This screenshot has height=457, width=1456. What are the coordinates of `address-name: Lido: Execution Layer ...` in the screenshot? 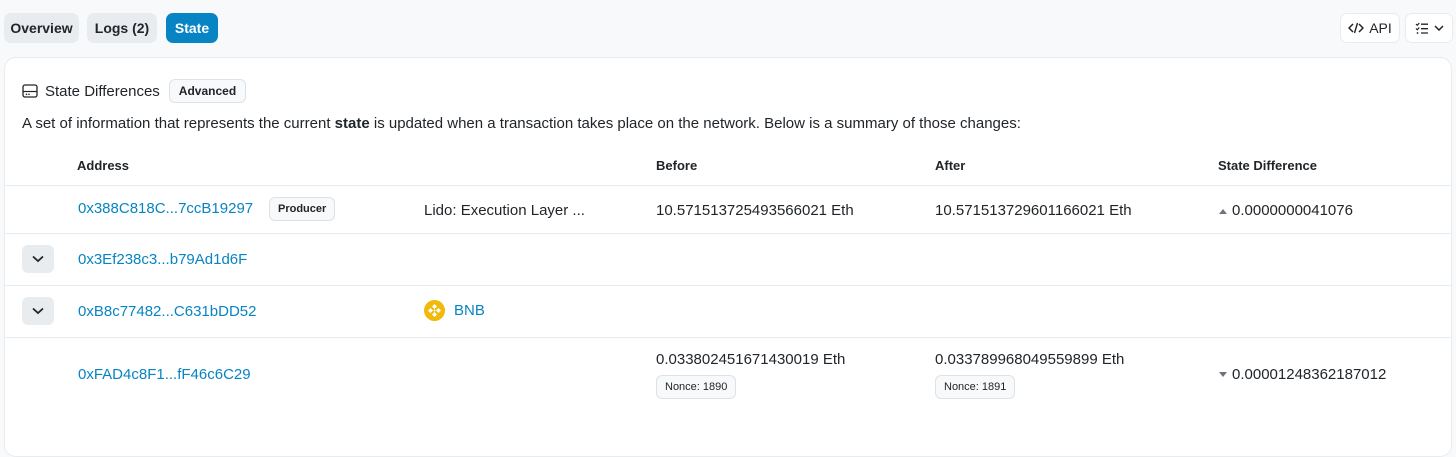 It's located at (504, 210).